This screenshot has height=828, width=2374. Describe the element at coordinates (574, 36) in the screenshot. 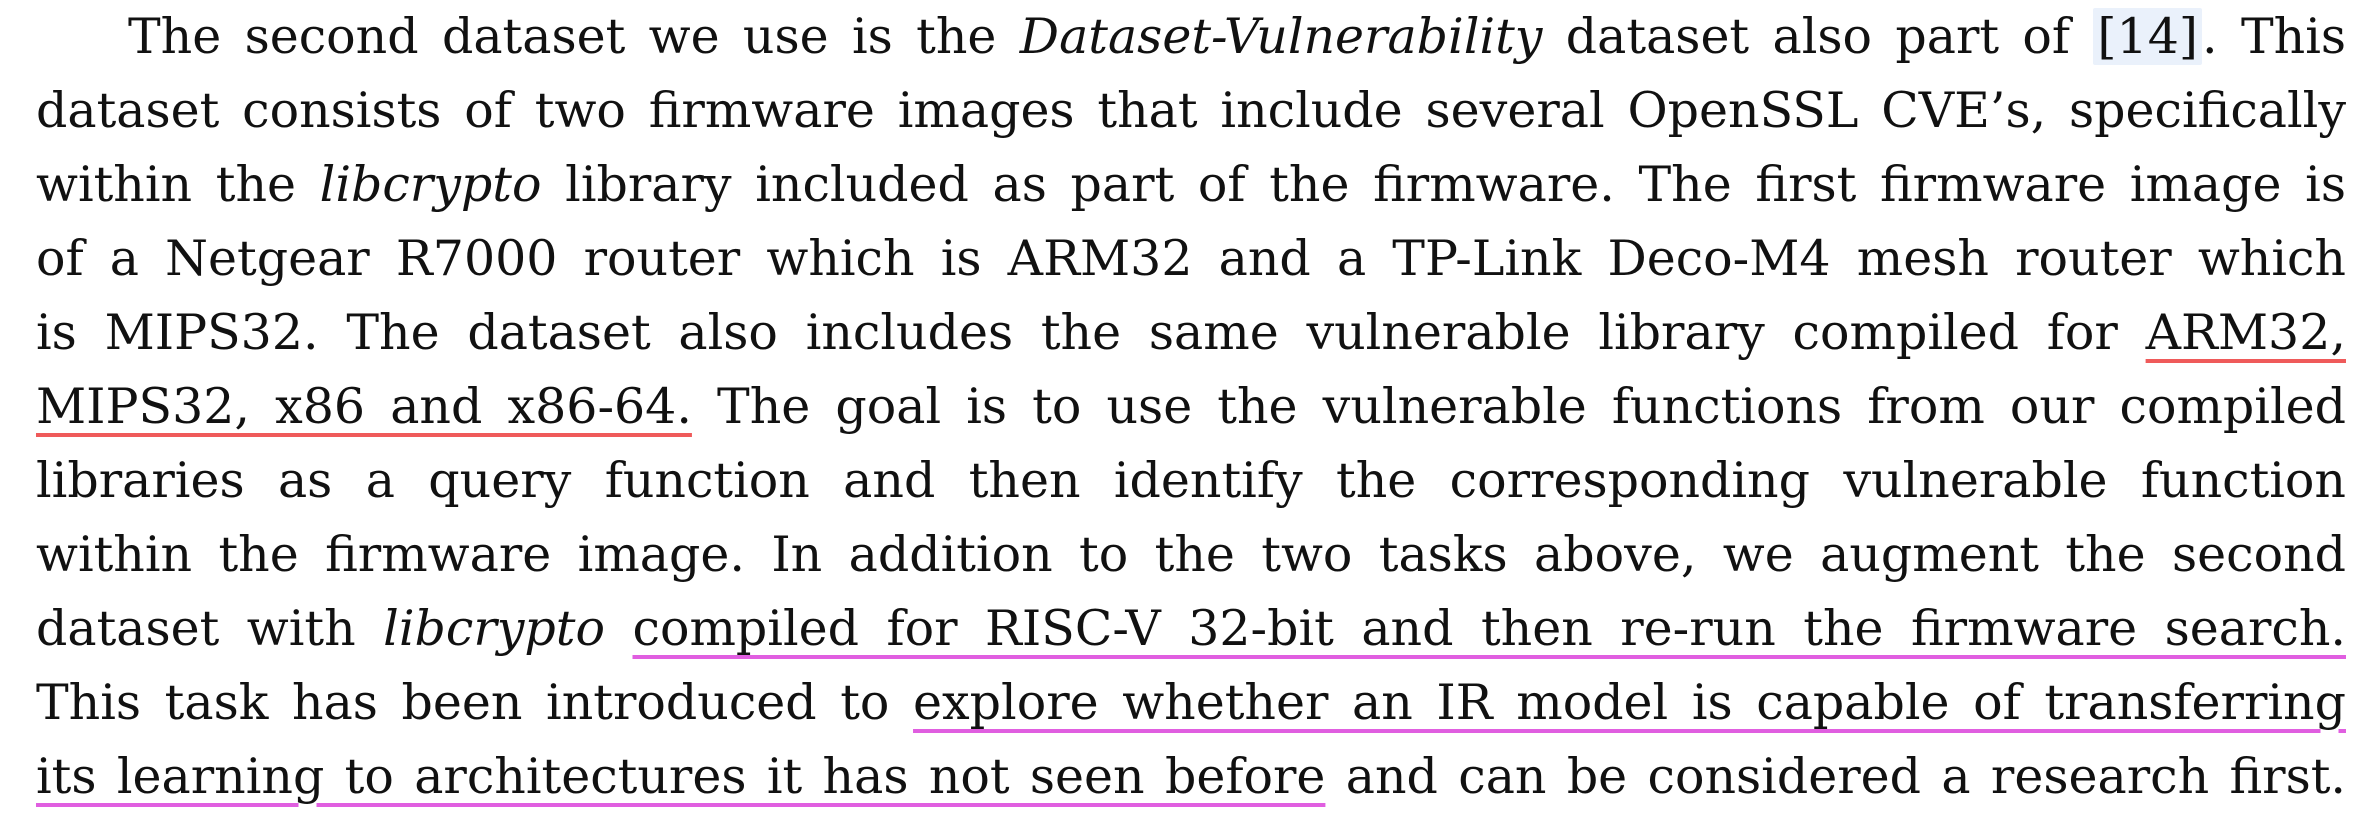

I see `text-span: The second dataset we use is the` at that location.